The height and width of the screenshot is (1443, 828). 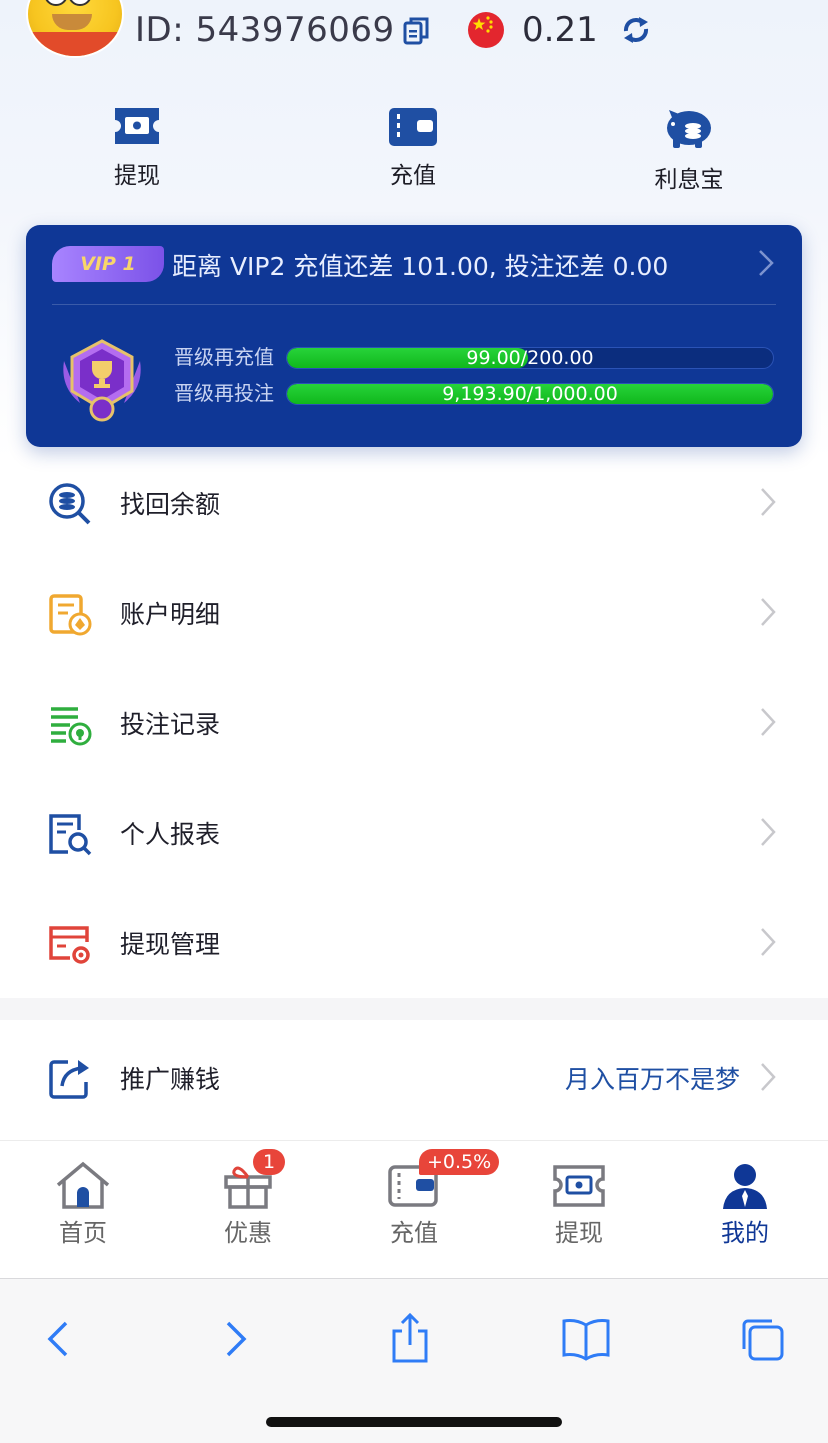 What do you see at coordinates (108, 264) in the screenshot?
I see `vip-level-badge: VIP 1` at bounding box center [108, 264].